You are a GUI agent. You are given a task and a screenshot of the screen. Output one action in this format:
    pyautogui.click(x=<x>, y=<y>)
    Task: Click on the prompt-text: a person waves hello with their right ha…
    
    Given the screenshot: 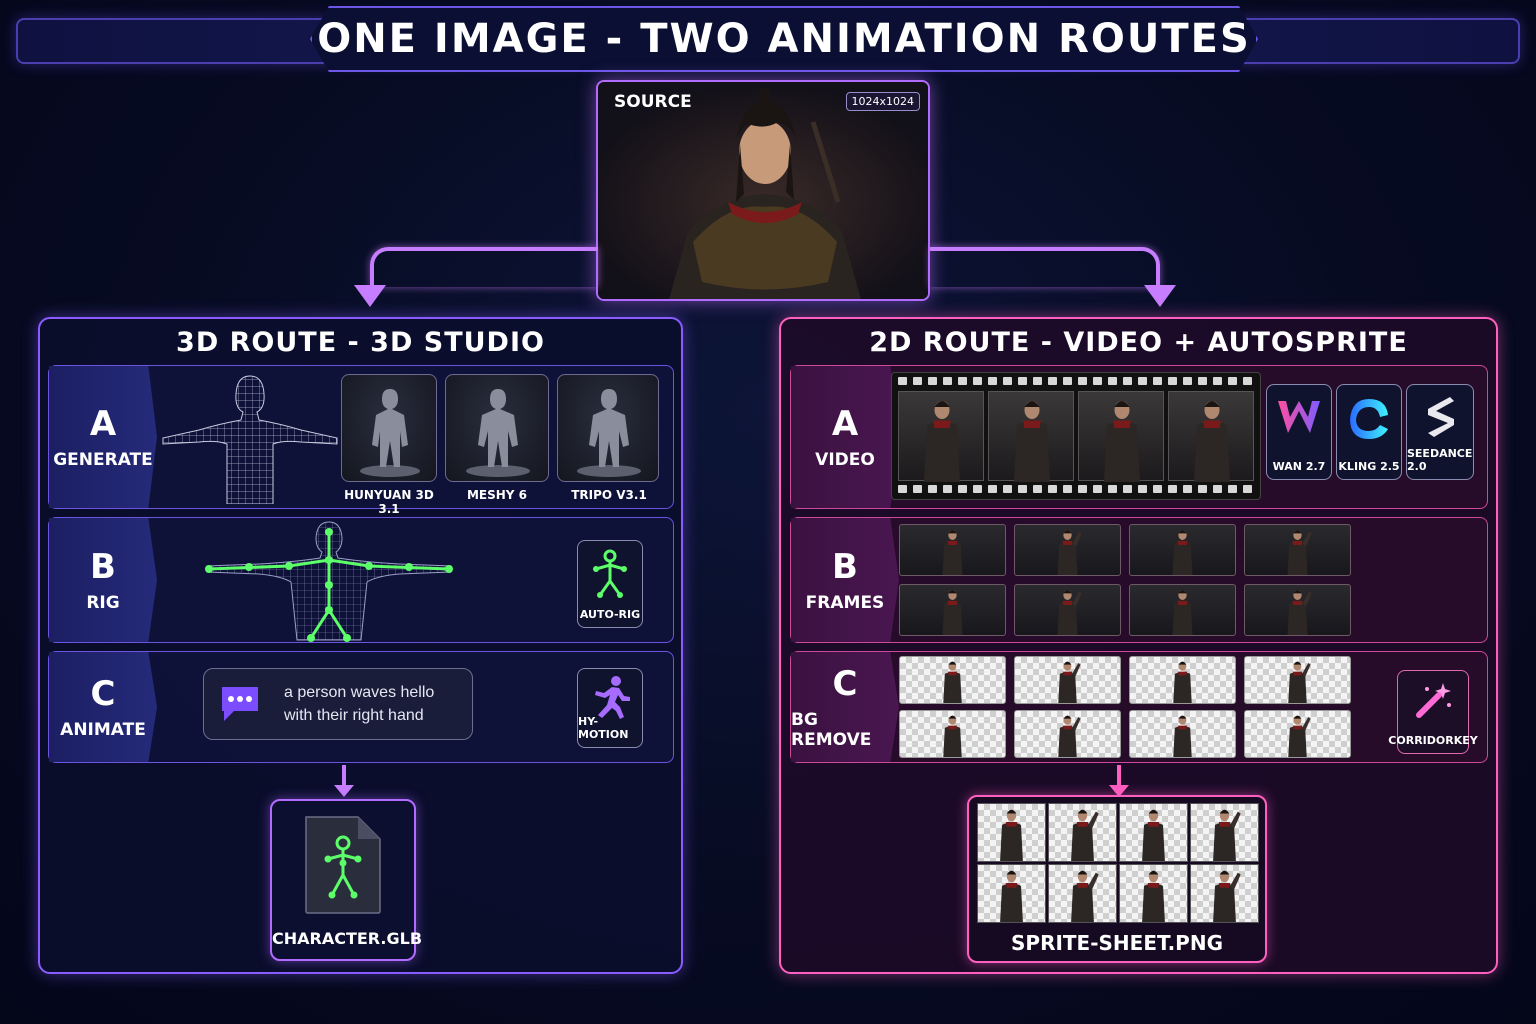 What is the action you would take?
    pyautogui.click(x=359, y=704)
    